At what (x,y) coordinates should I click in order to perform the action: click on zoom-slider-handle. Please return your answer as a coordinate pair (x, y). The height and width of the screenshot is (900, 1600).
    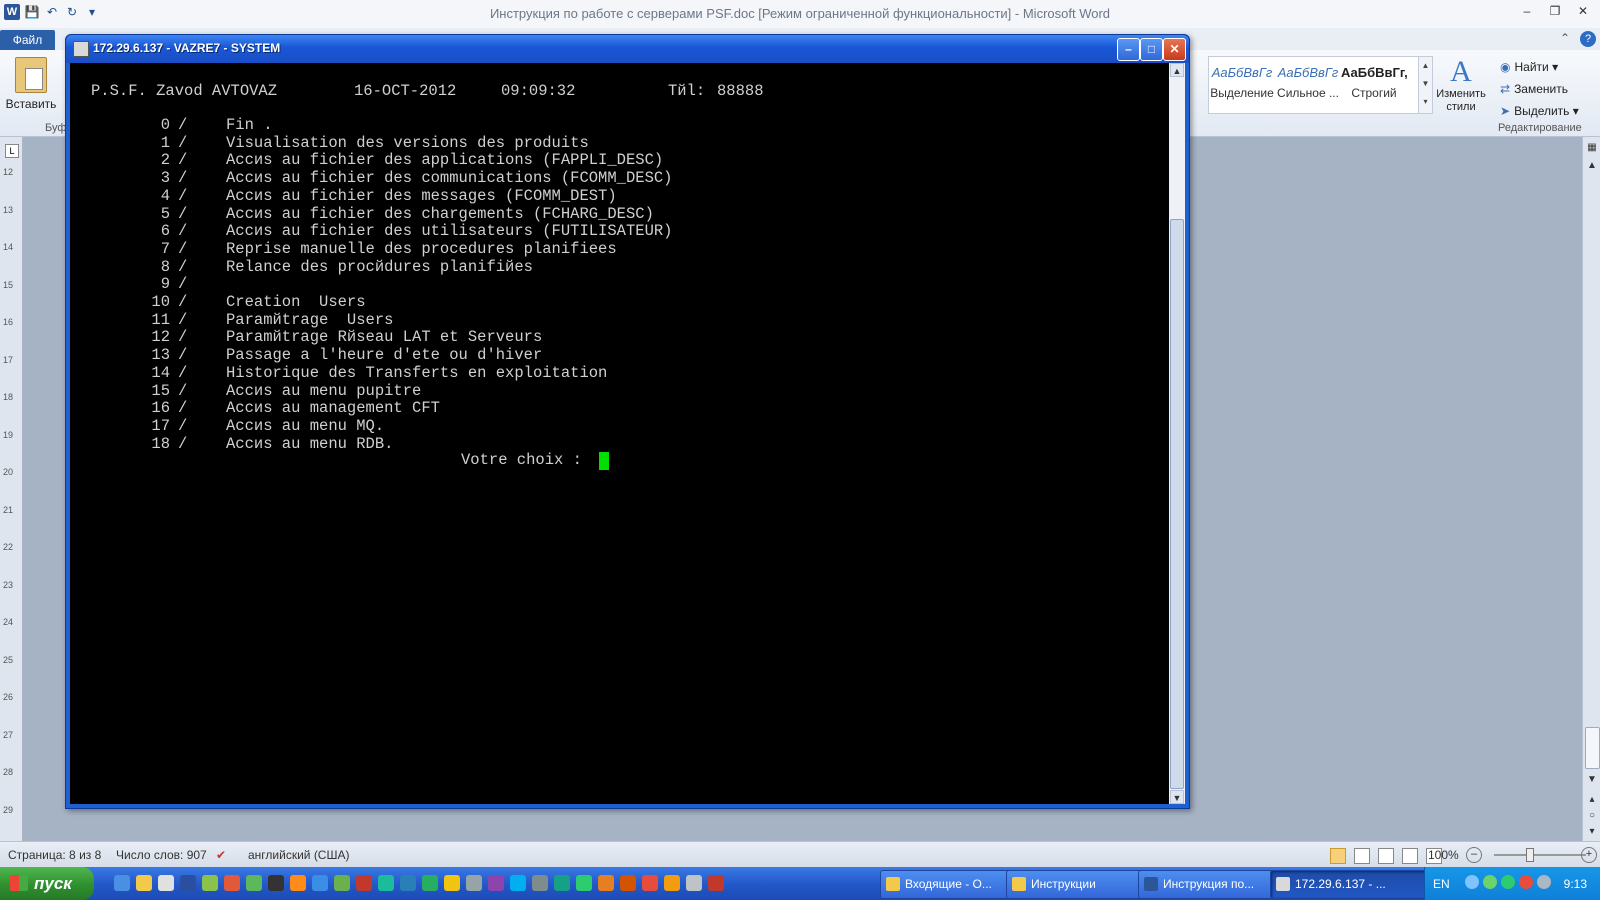
    Looking at the image, I should click on (1530, 855).